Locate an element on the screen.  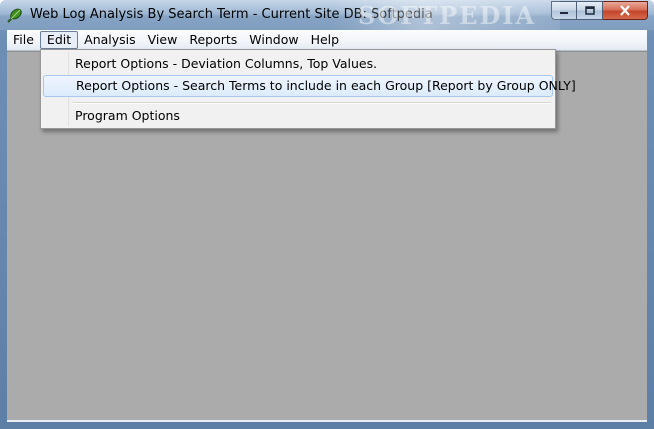
menu-view: View is located at coordinates (163, 40).